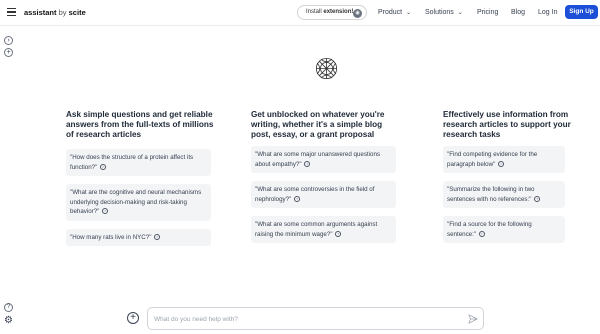 This screenshot has height=334, width=600. Describe the element at coordinates (357, 13) in the screenshot. I see `extension-icon: ◉` at that location.